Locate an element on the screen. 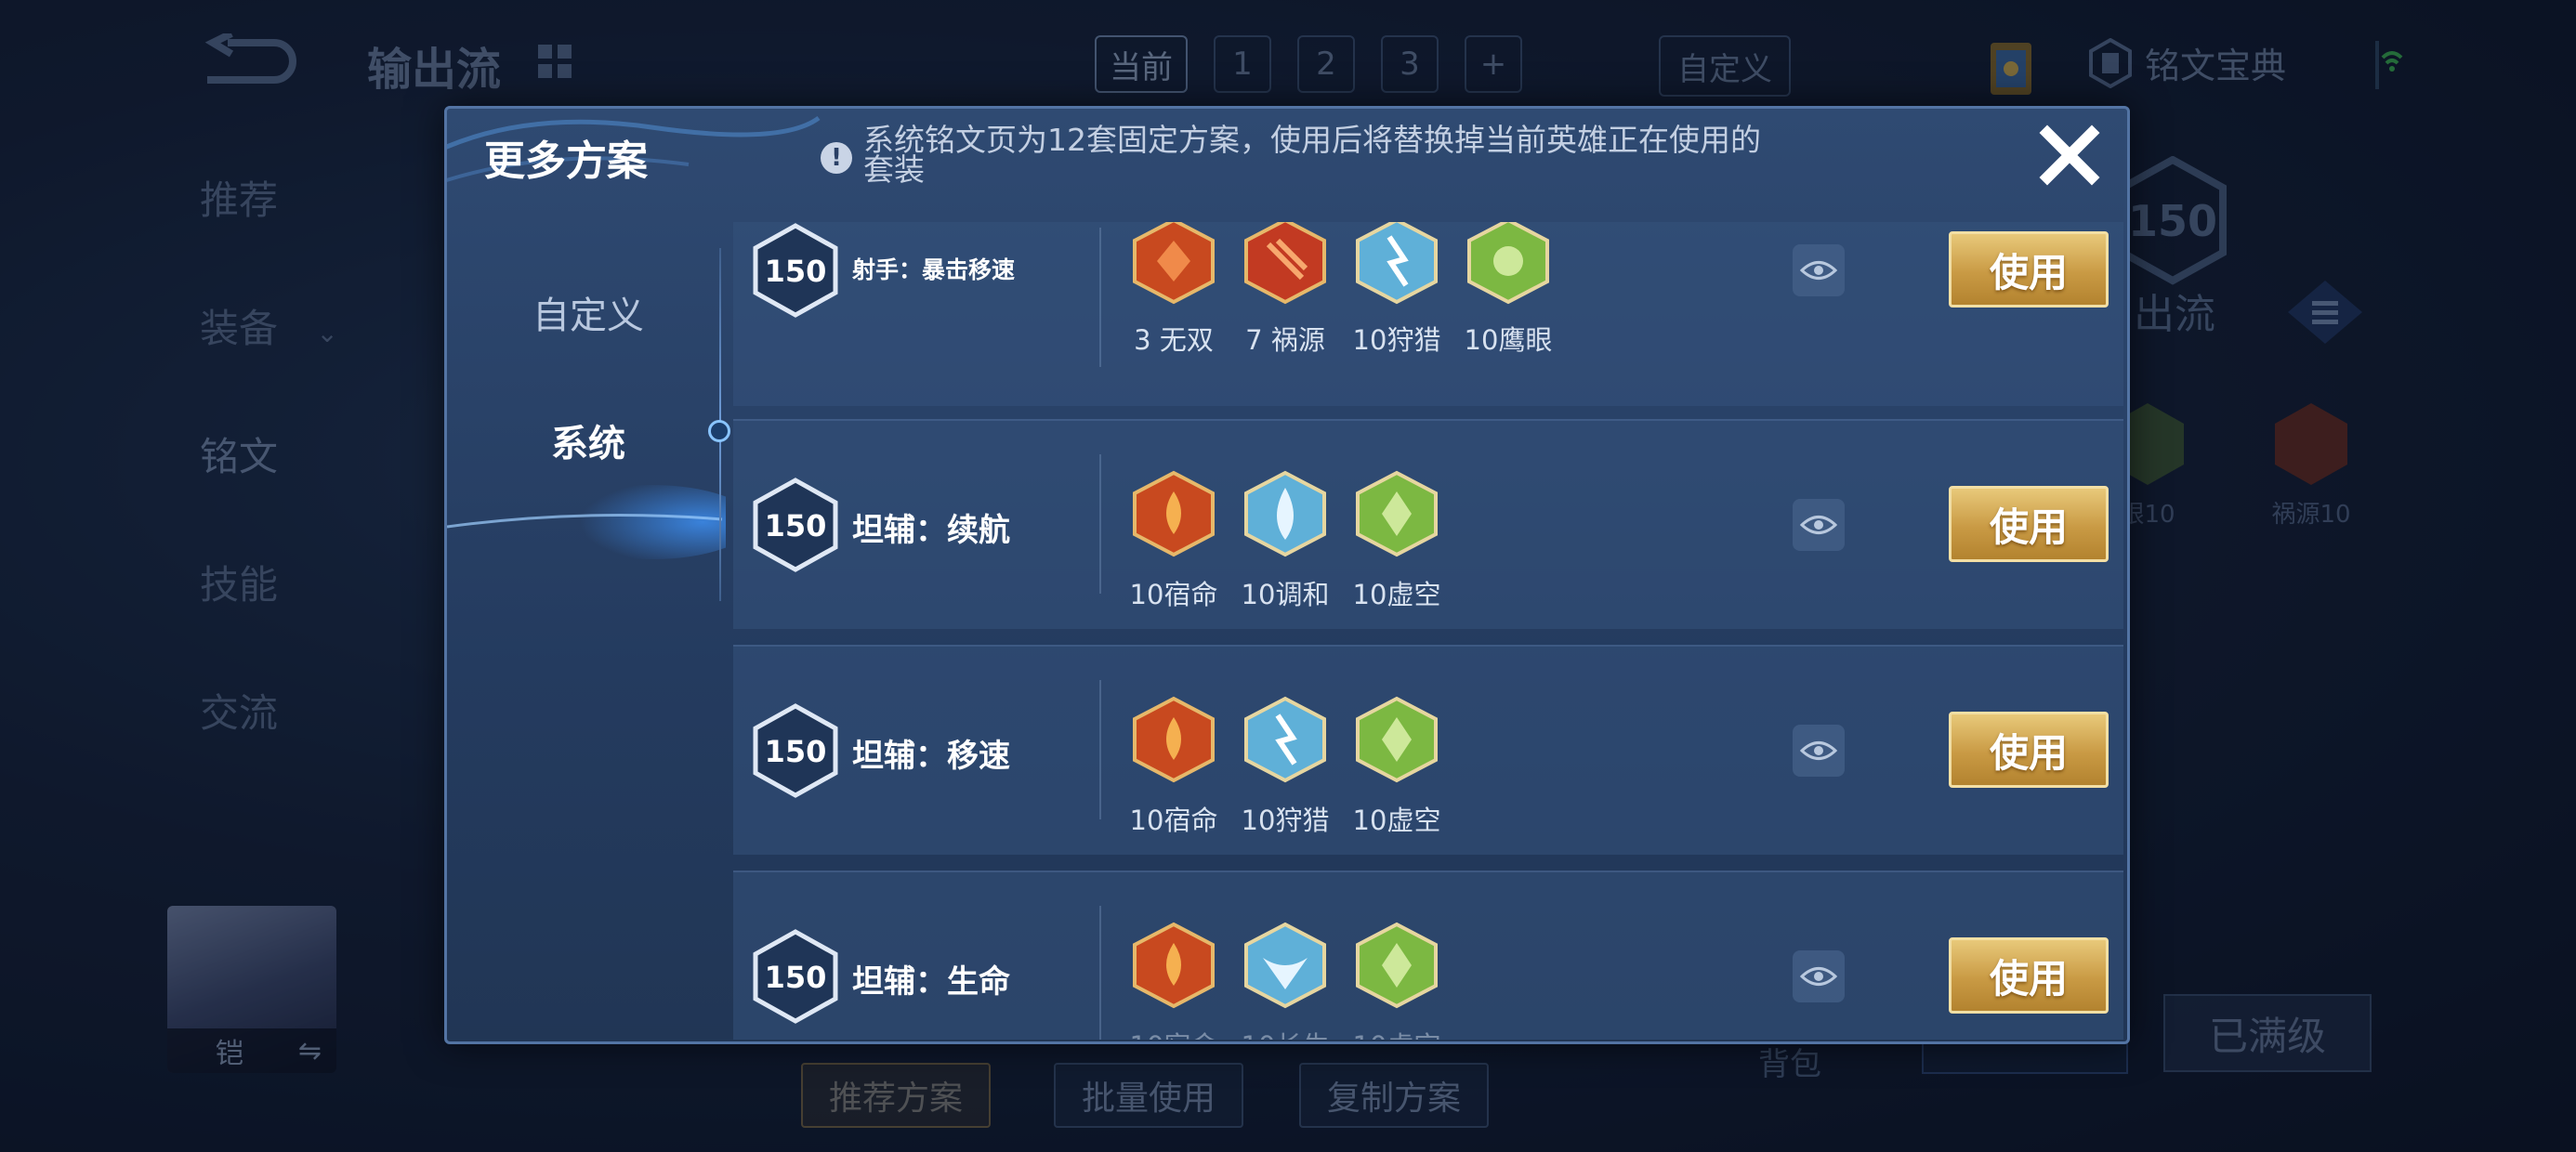  close-icon is located at coordinates (2069, 155).